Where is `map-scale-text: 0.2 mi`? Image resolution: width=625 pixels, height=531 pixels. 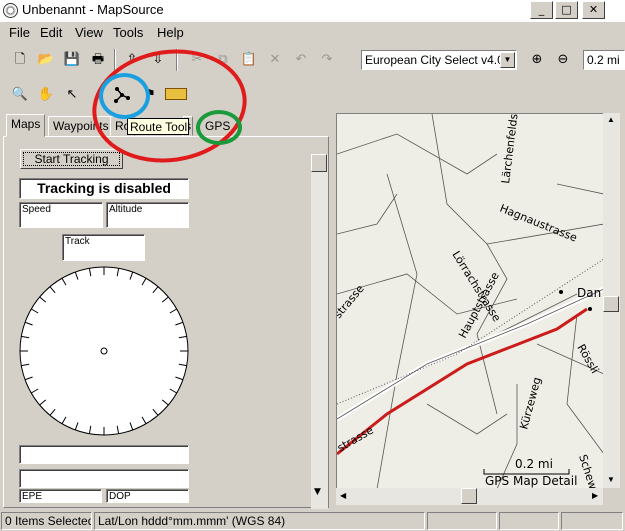
map-scale-text: 0.2 mi is located at coordinates (534, 464).